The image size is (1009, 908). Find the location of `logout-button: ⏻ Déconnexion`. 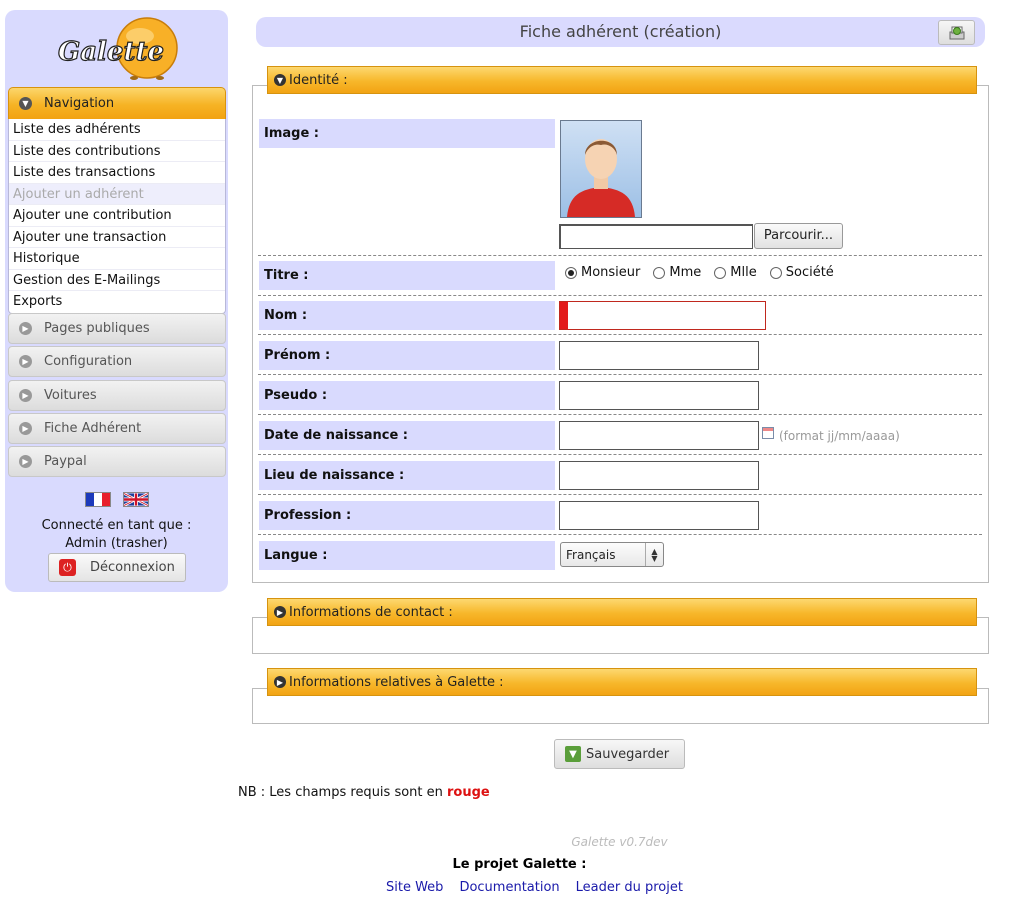

logout-button: ⏻ Déconnexion is located at coordinates (117, 567).